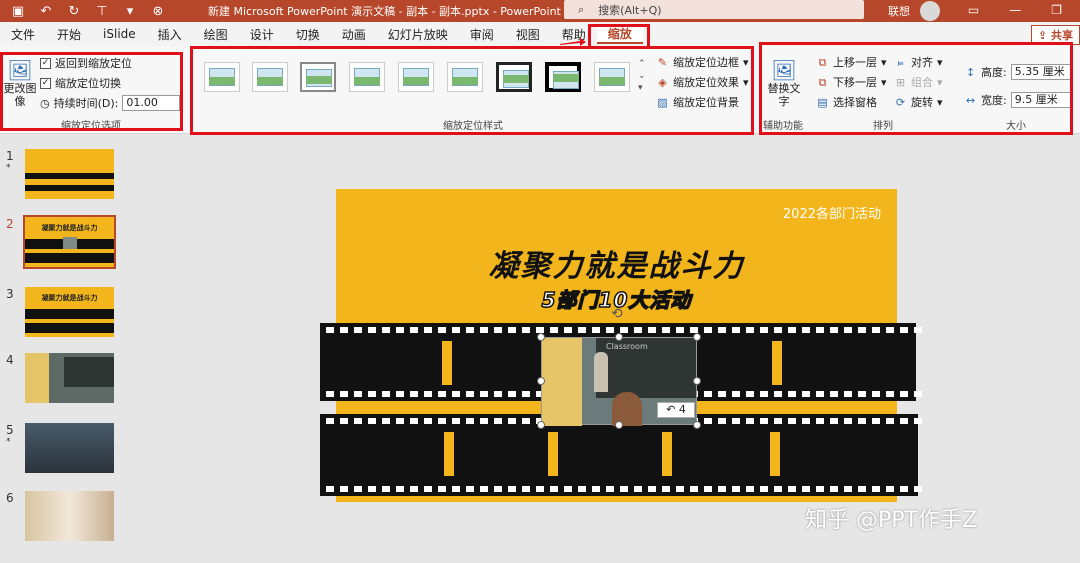 The width and height of the screenshot is (1080, 563). Describe the element at coordinates (541, 337) in the screenshot. I see `resize-handle-tl` at that location.